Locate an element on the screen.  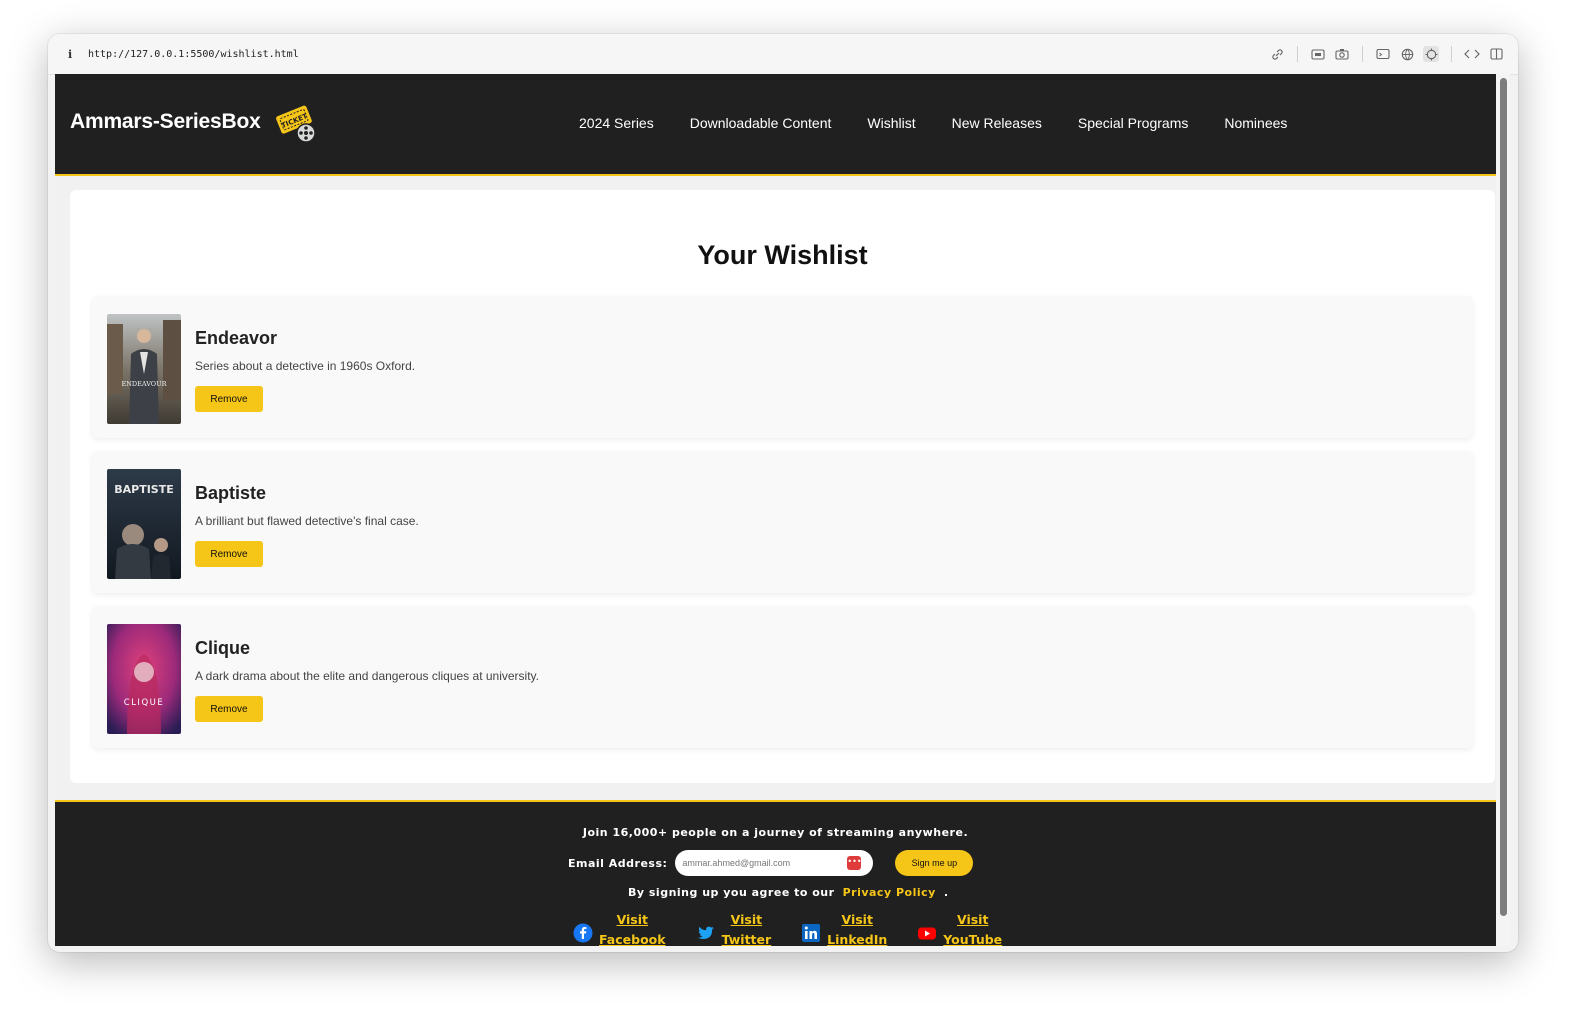
social-facebook: Visit Facebook is located at coordinates (619, 928).